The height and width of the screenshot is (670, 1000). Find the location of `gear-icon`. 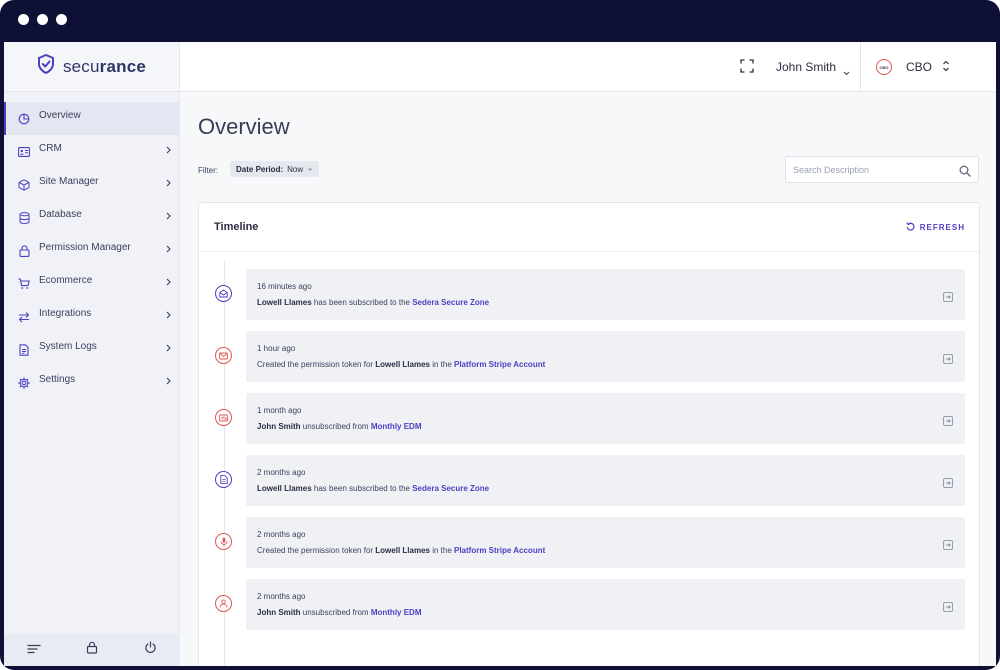

gear-icon is located at coordinates (24, 382).